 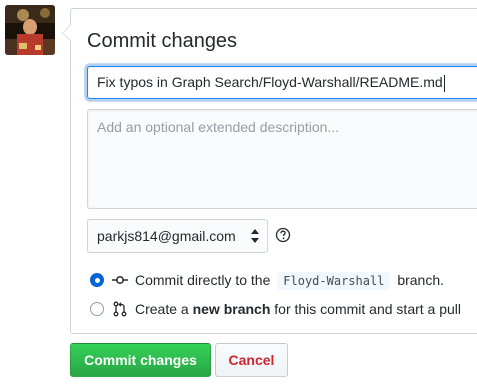 I want to click on commit-direct-radio, so click(x=97, y=280).